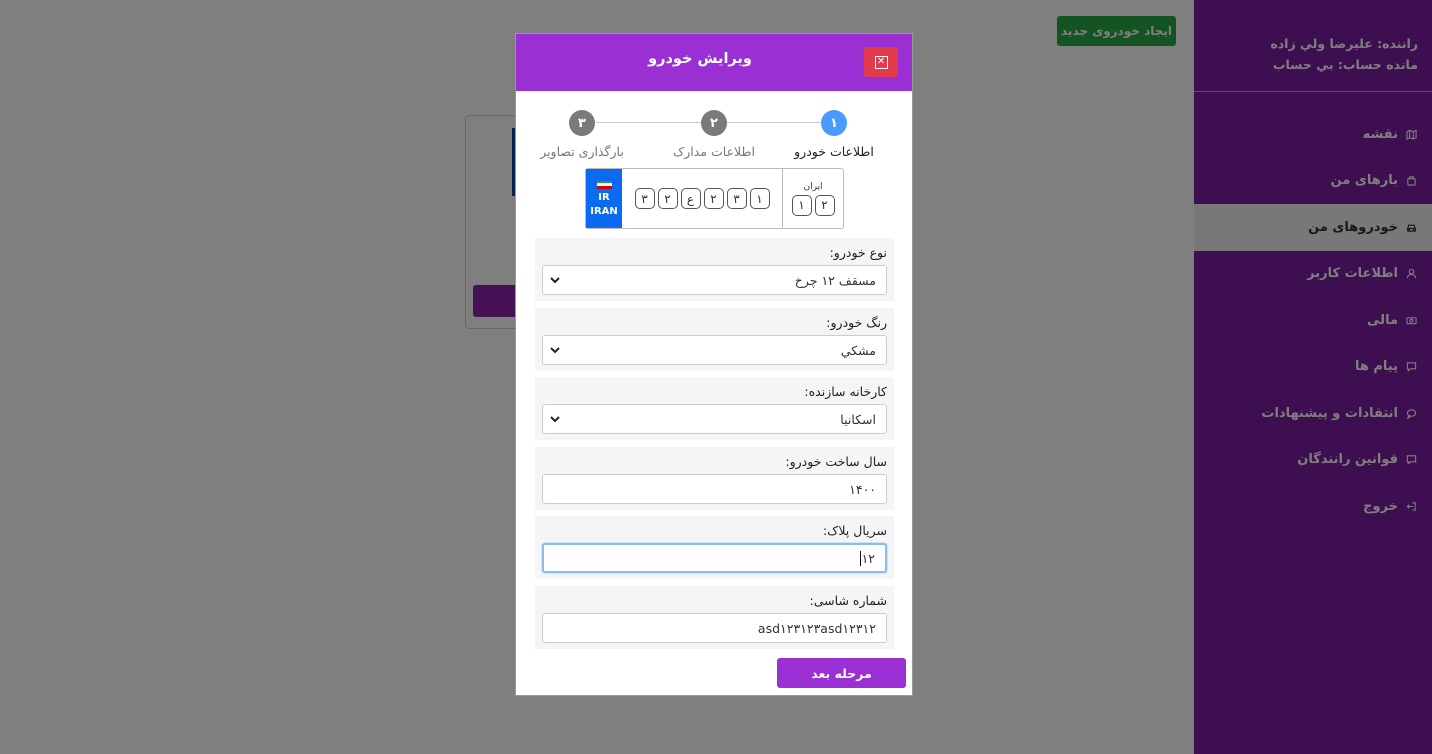  I want to click on modal-header: ویرایش خودرو ✕, so click(714, 62).